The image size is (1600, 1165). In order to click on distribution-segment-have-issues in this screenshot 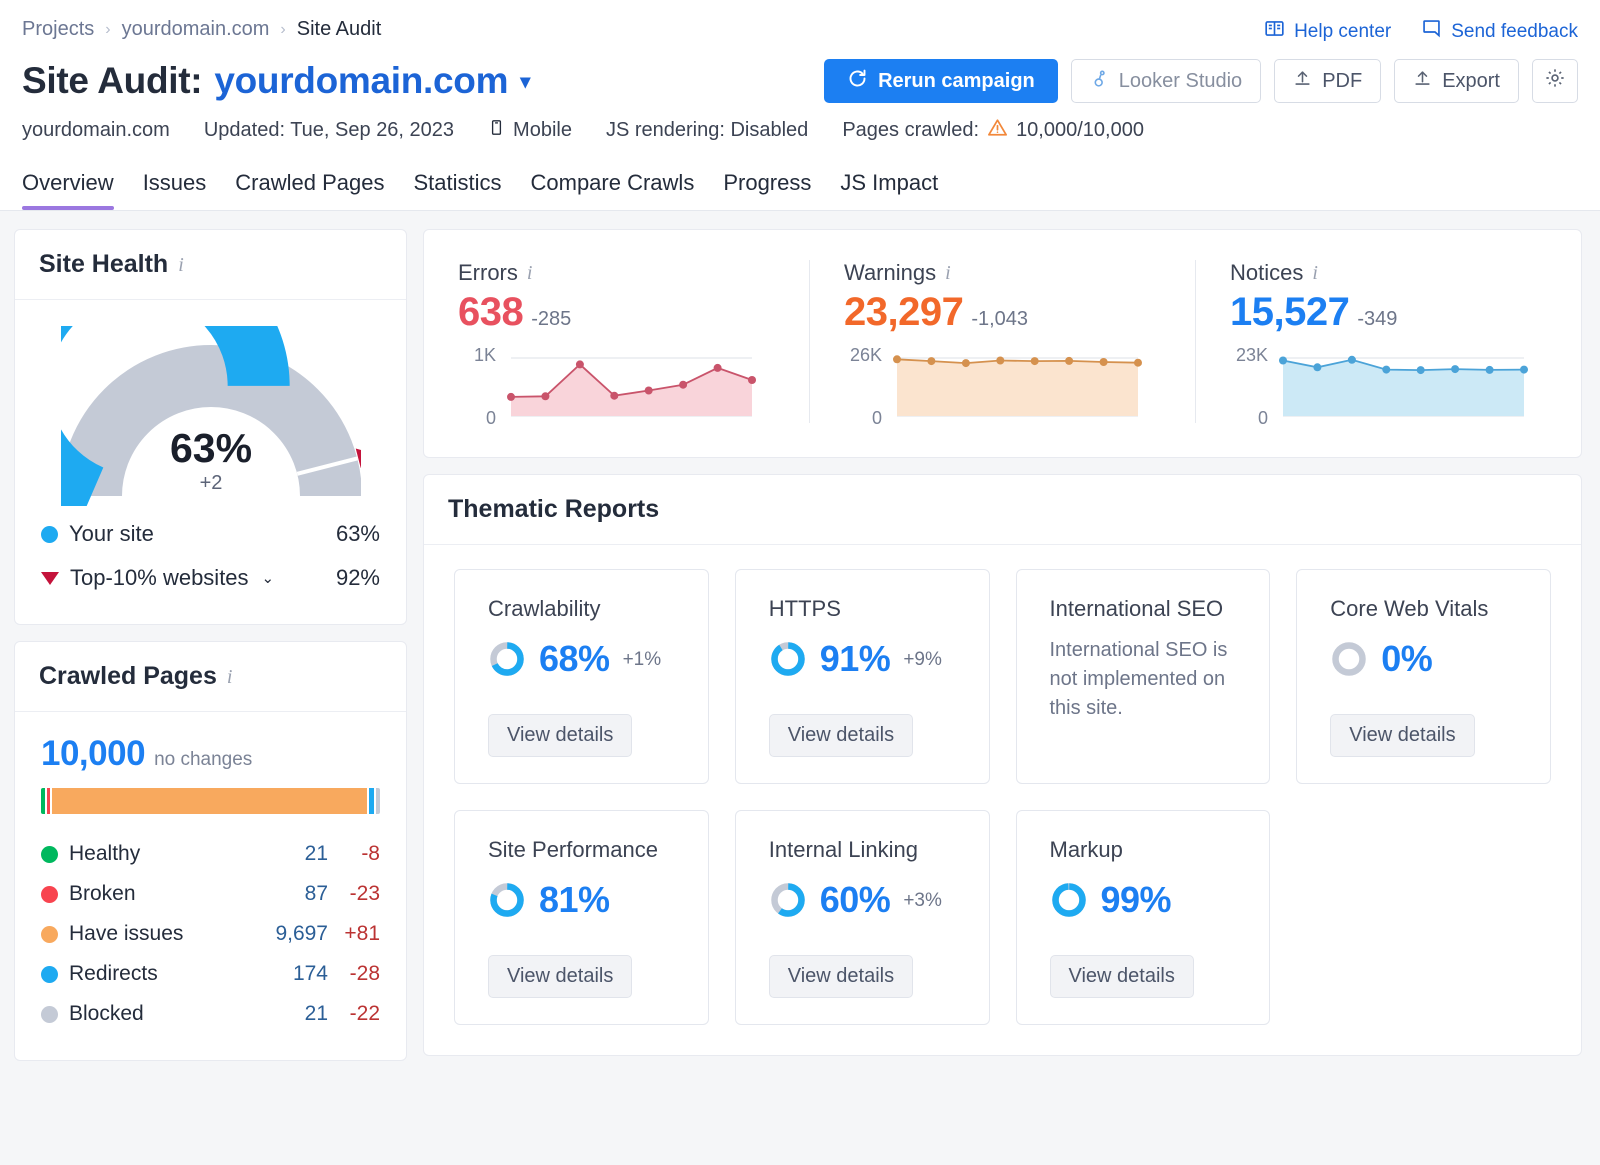, I will do `click(209, 801)`.